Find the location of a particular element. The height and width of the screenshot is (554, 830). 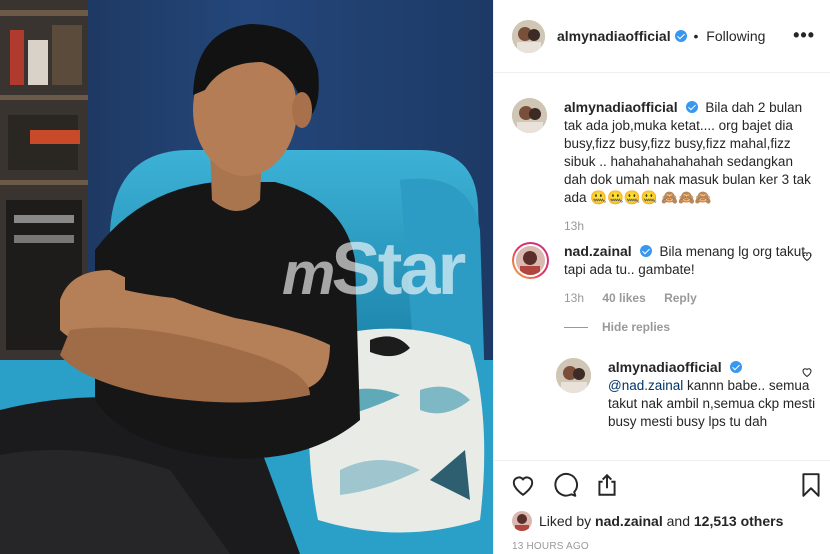

story-ring is located at coordinates (530, 260).